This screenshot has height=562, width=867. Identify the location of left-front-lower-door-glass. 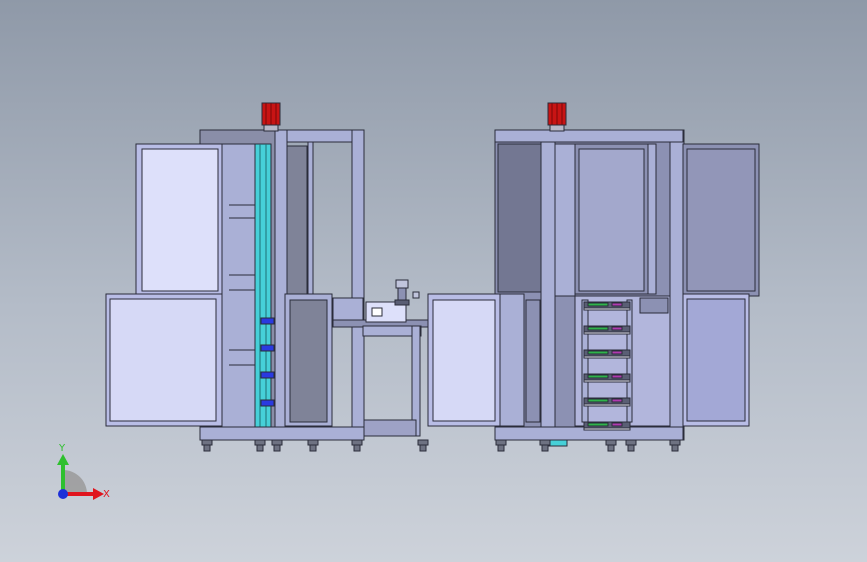
(308, 361).